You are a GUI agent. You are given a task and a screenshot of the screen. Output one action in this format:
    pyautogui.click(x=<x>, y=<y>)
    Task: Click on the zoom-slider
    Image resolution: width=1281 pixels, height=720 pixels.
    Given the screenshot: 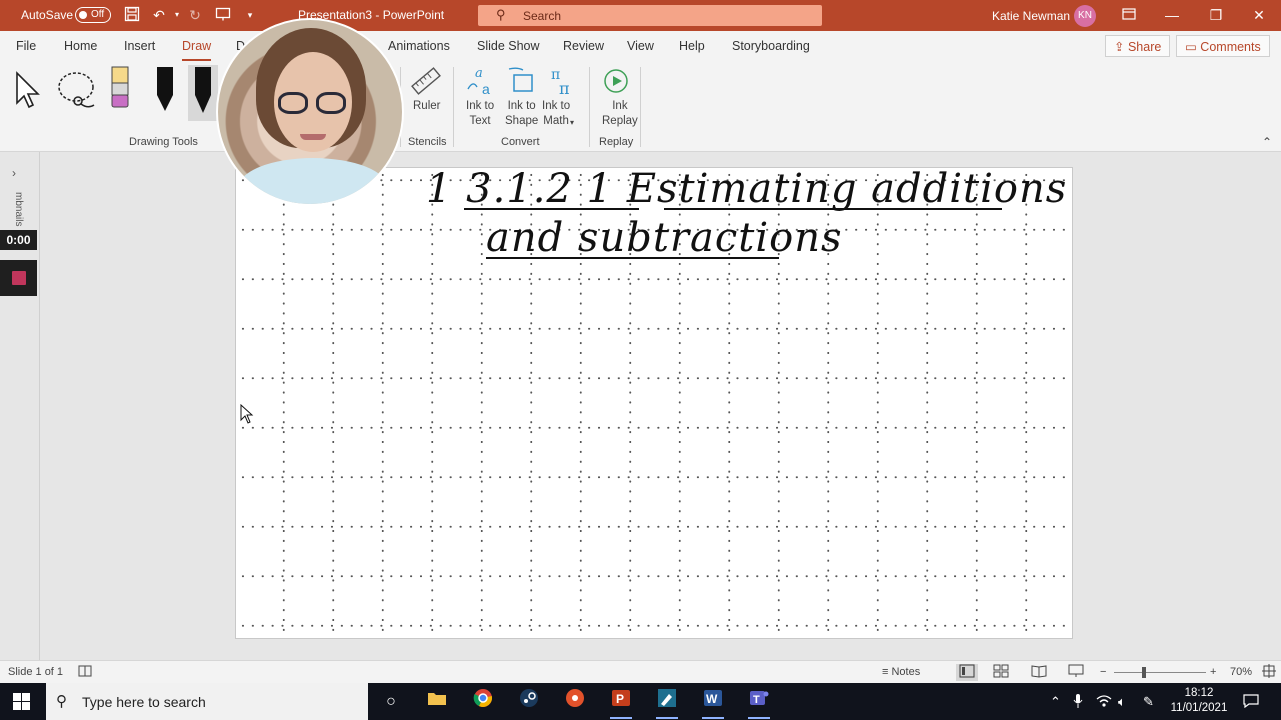 What is the action you would take?
    pyautogui.click(x=1160, y=672)
    